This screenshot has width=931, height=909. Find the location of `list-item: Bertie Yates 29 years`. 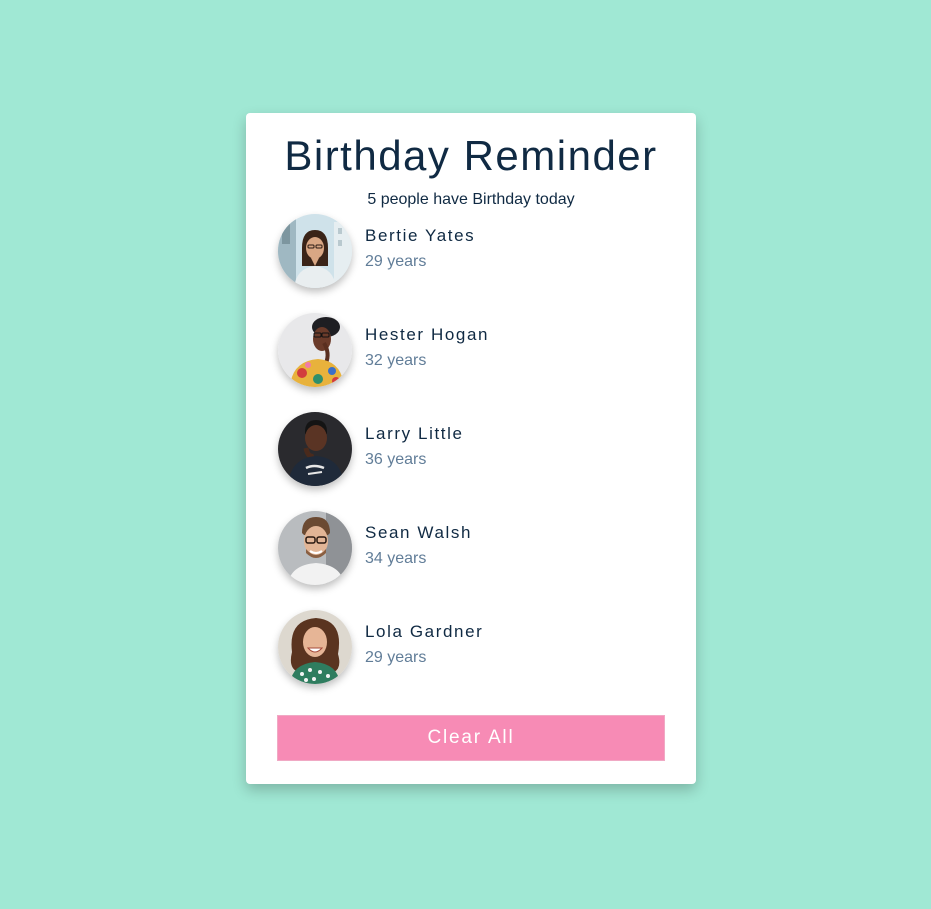

list-item: Bertie Yates 29 years is located at coordinates (478, 252).